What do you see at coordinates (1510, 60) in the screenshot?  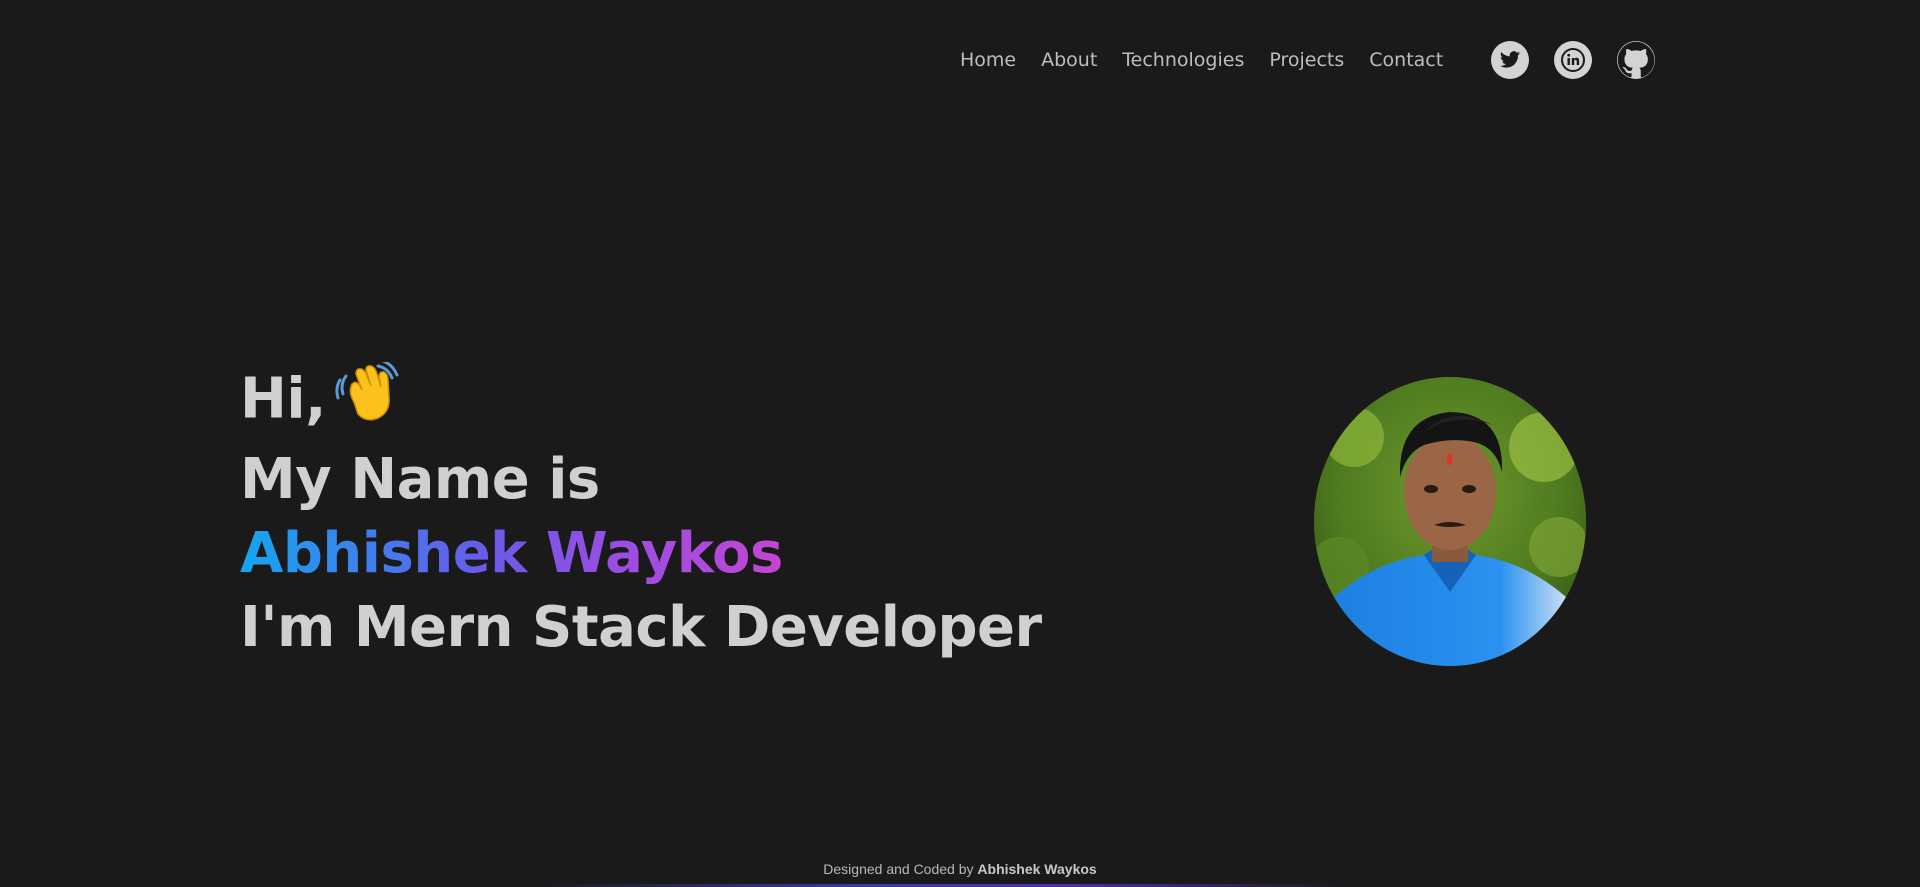 I see `twitter-icon` at bounding box center [1510, 60].